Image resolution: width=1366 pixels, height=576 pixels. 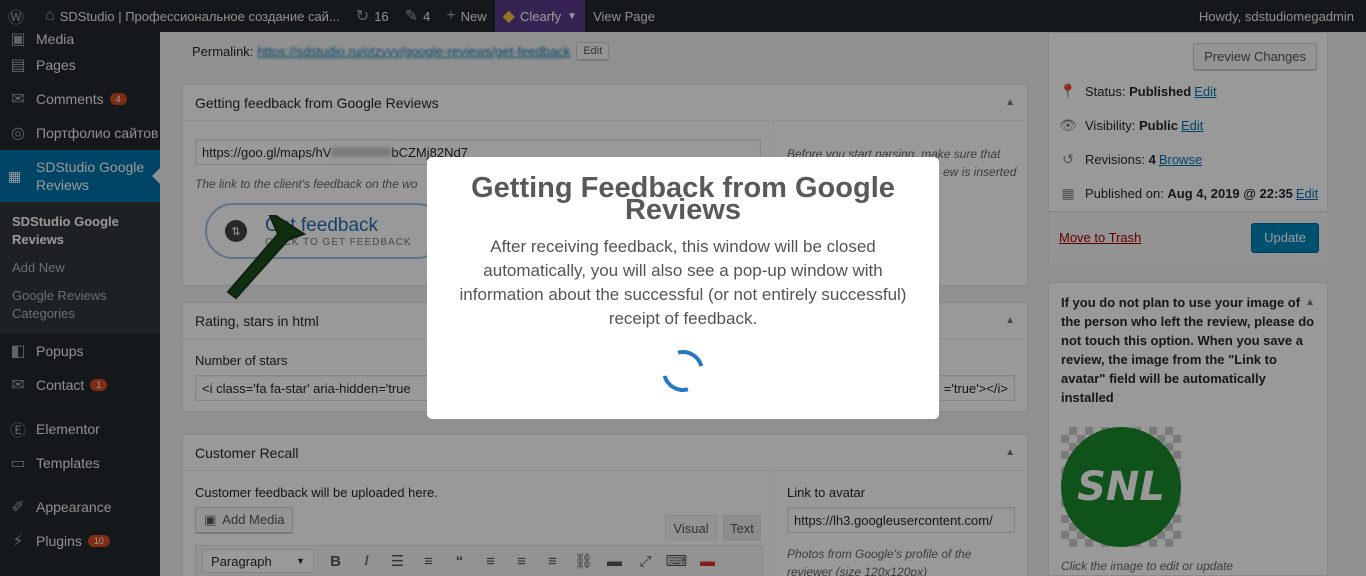 What do you see at coordinates (683, 371) in the screenshot?
I see `loading-spinner-icon` at bounding box center [683, 371].